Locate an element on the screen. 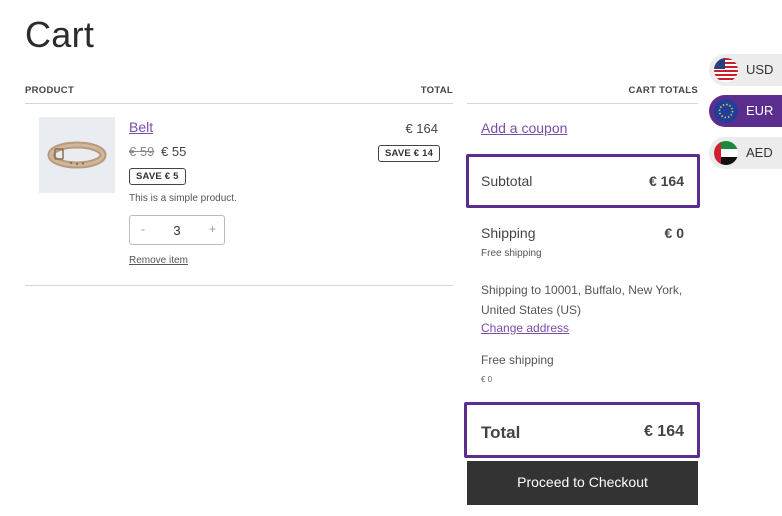 The height and width of the screenshot is (516, 782). sale-price: € 55 is located at coordinates (174, 151).